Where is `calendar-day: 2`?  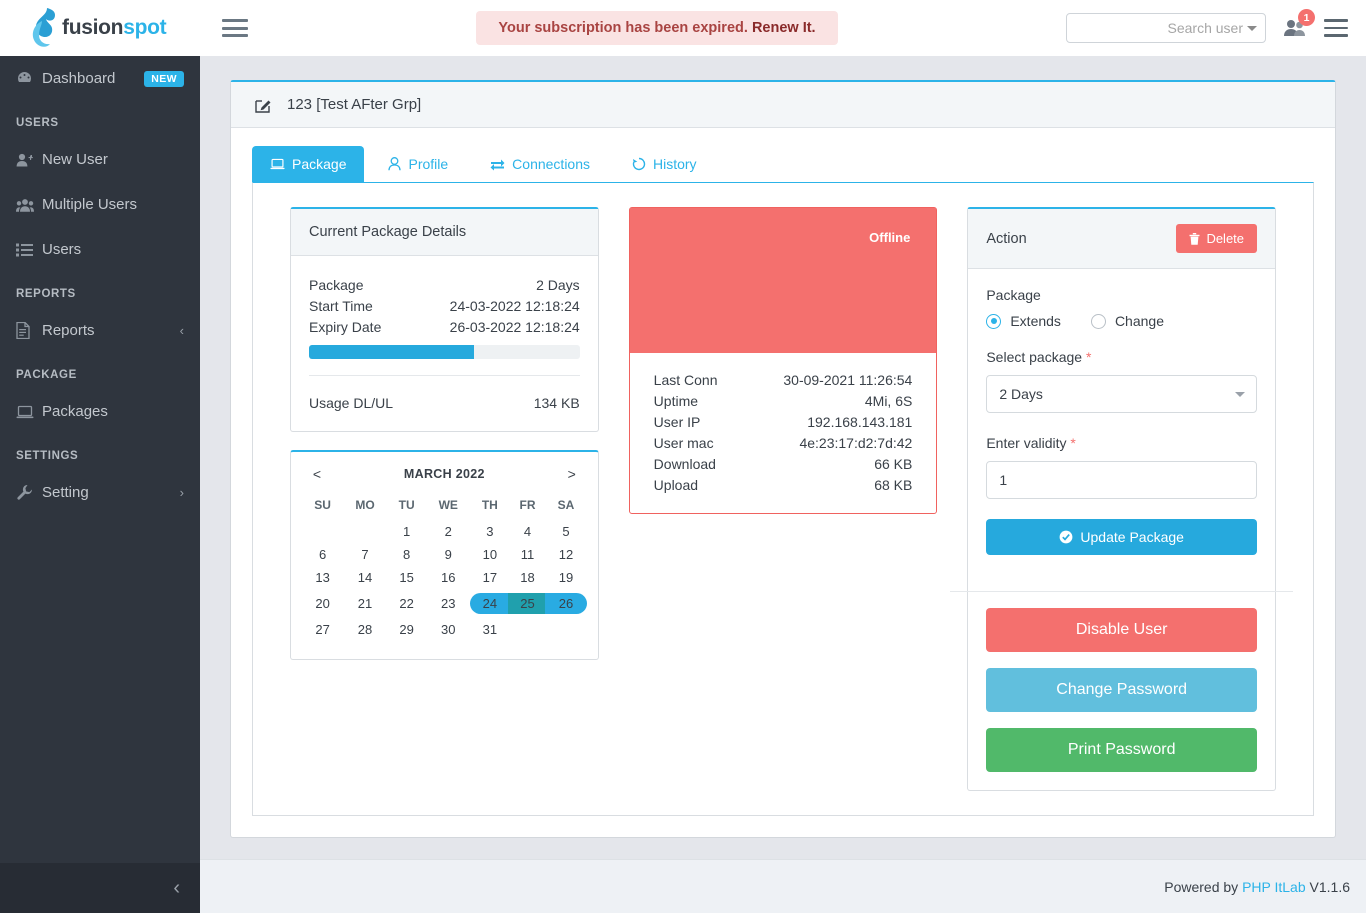 calendar-day: 2 is located at coordinates (448, 531).